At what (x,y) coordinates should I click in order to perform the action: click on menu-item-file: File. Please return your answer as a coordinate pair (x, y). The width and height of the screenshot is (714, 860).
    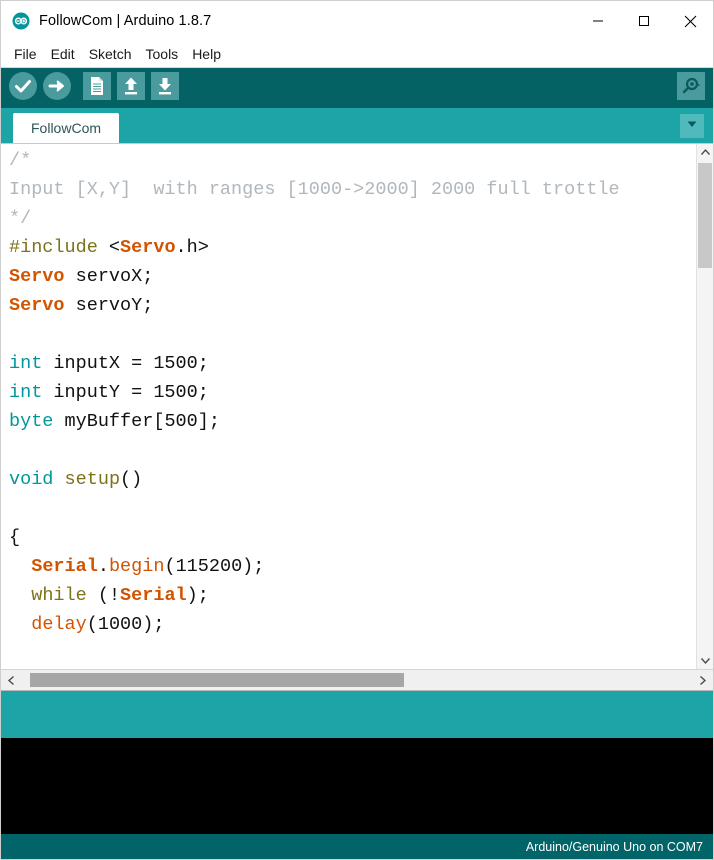
    Looking at the image, I should click on (25, 54).